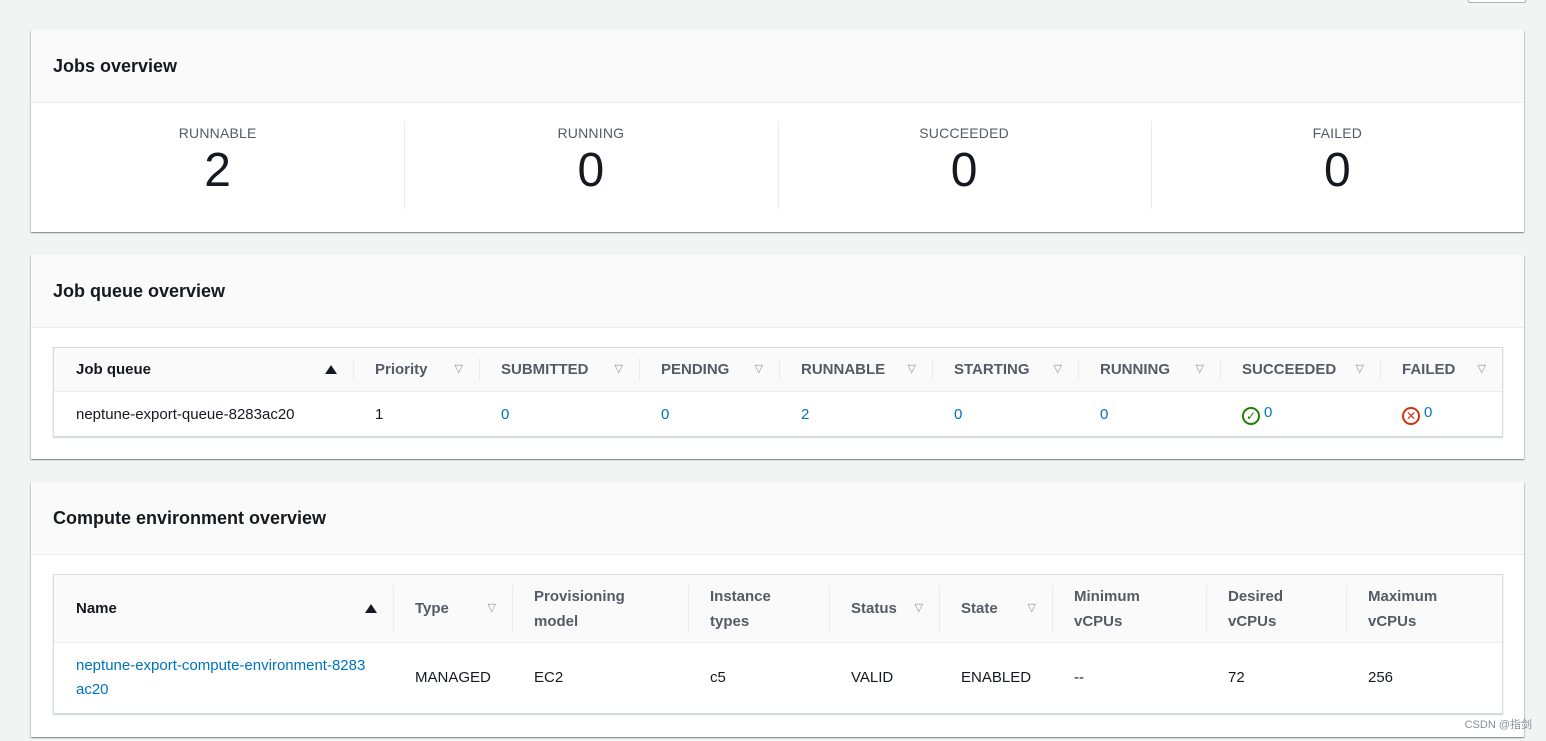 This screenshot has height=741, width=1546. Describe the element at coordinates (874, 608) in the screenshot. I see `col-label: Status` at that location.